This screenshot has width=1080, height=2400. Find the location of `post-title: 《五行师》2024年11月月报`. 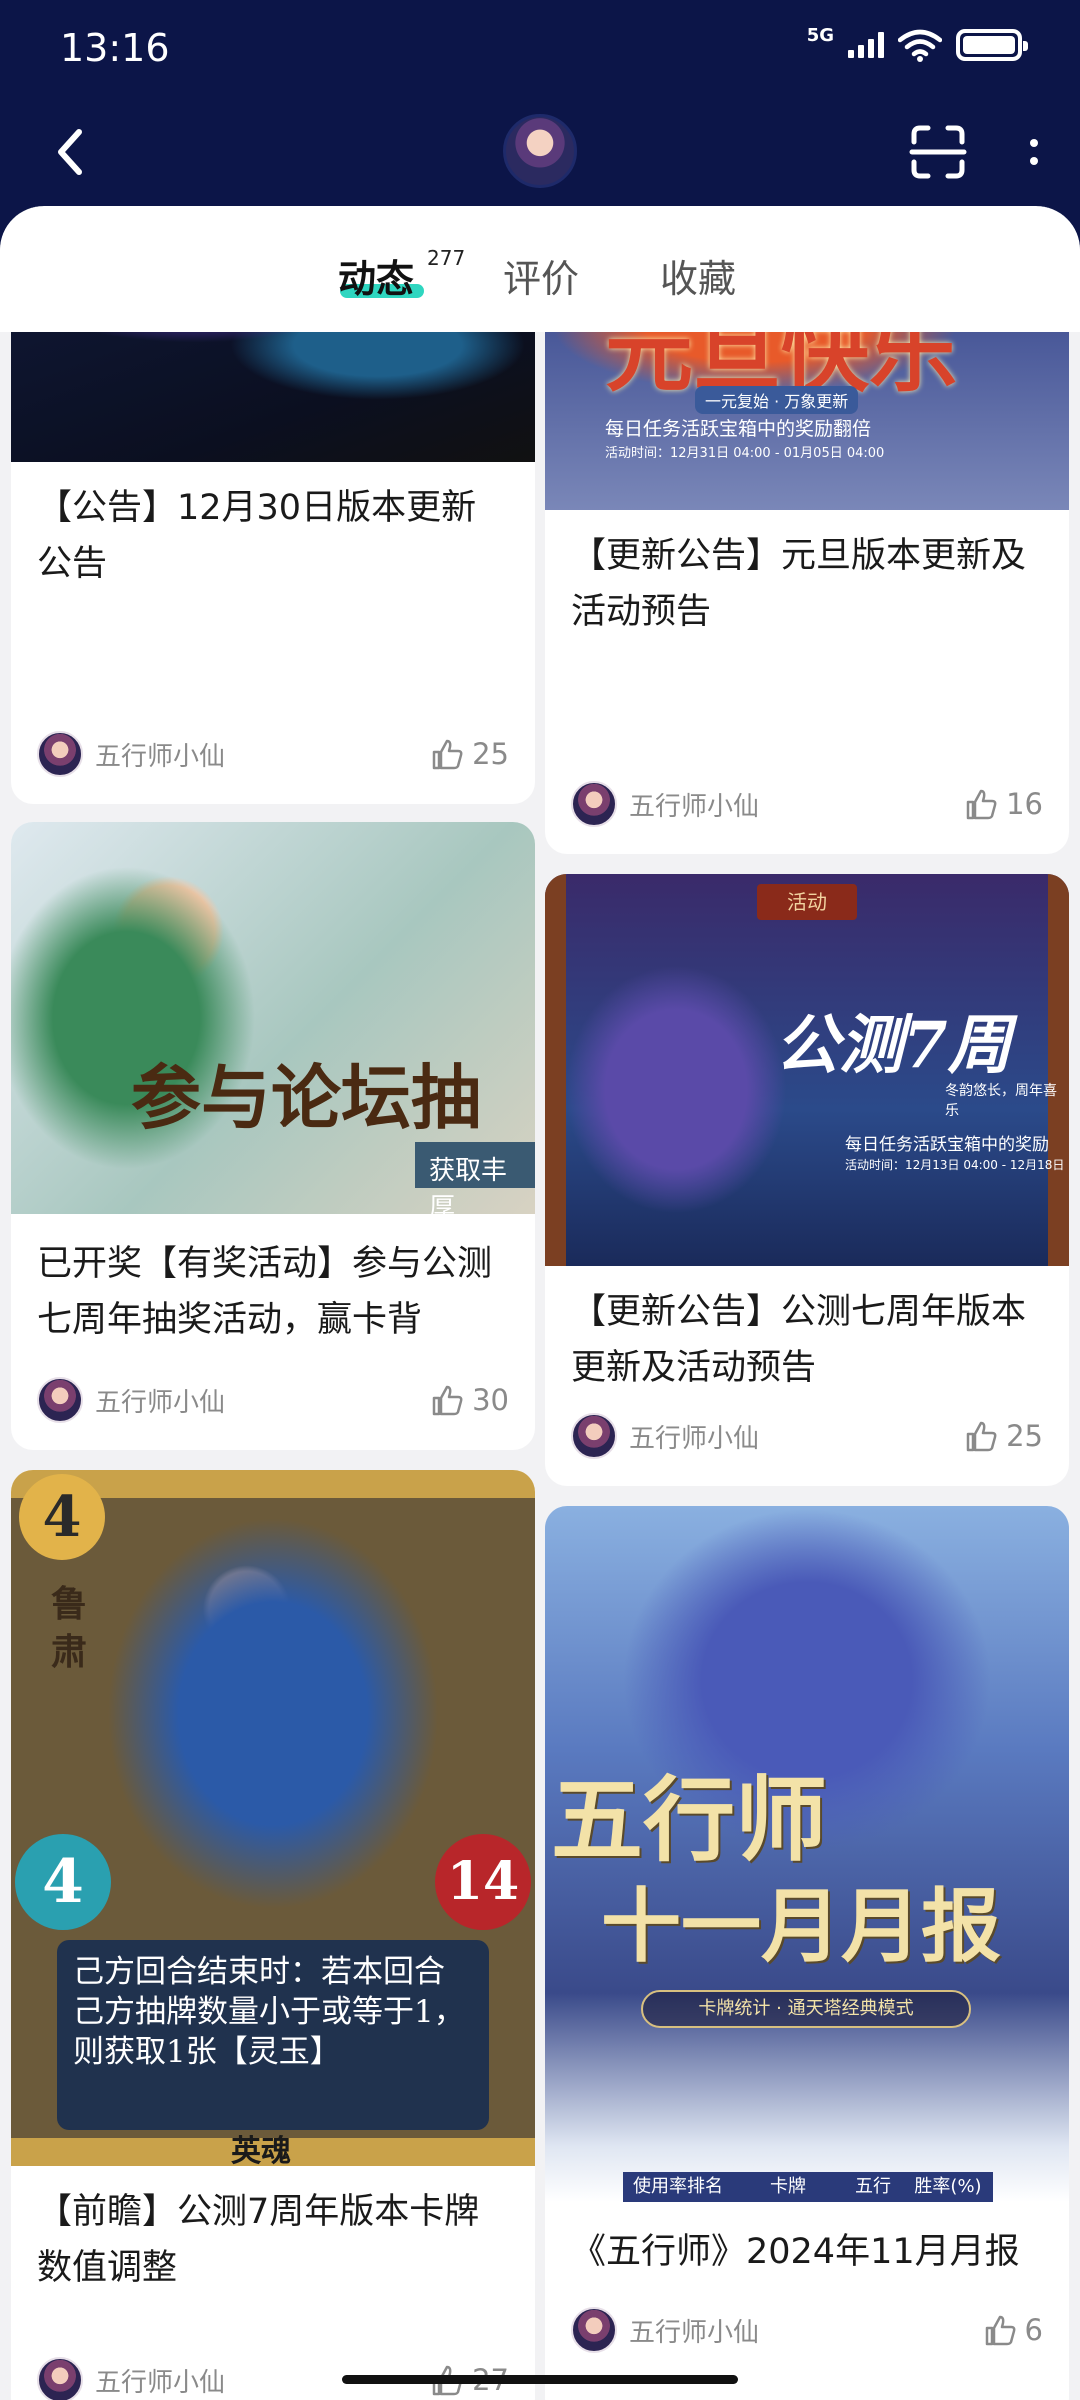

post-title: 《五行师》2024年11月月报 is located at coordinates (795, 2252).